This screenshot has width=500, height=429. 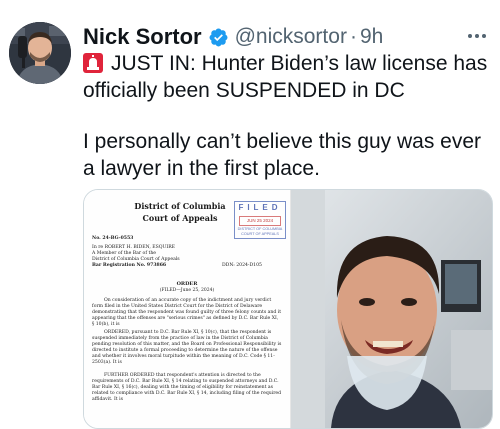 I want to click on stamp-date: JUN 25 2024, so click(x=260, y=221).